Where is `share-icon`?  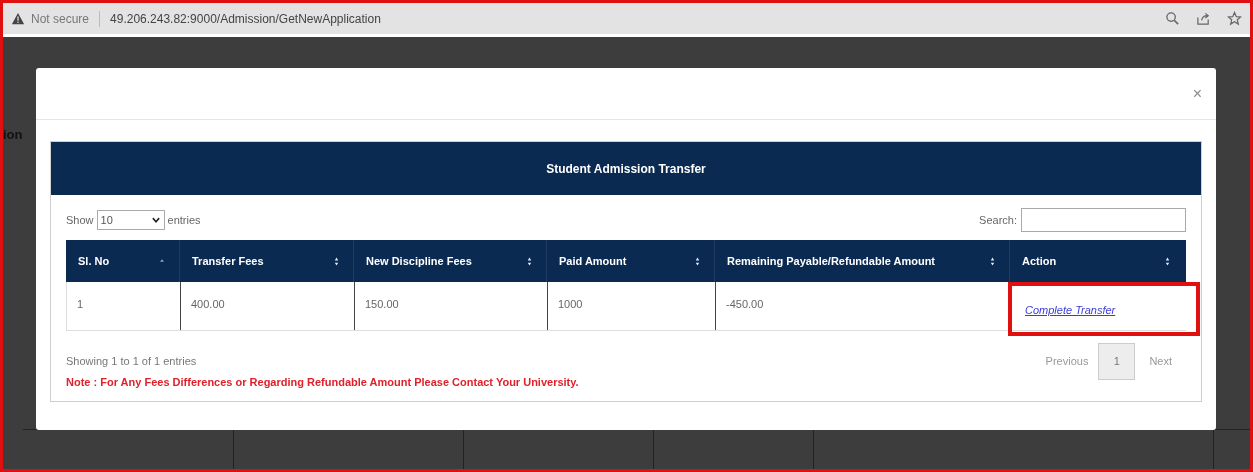 share-icon is located at coordinates (1203, 18).